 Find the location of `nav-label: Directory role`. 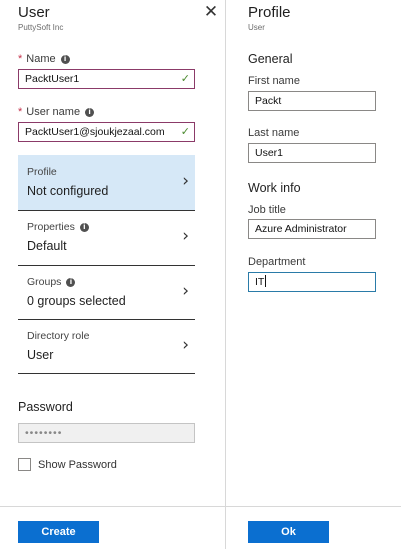

nav-label: Directory role is located at coordinates (58, 336).